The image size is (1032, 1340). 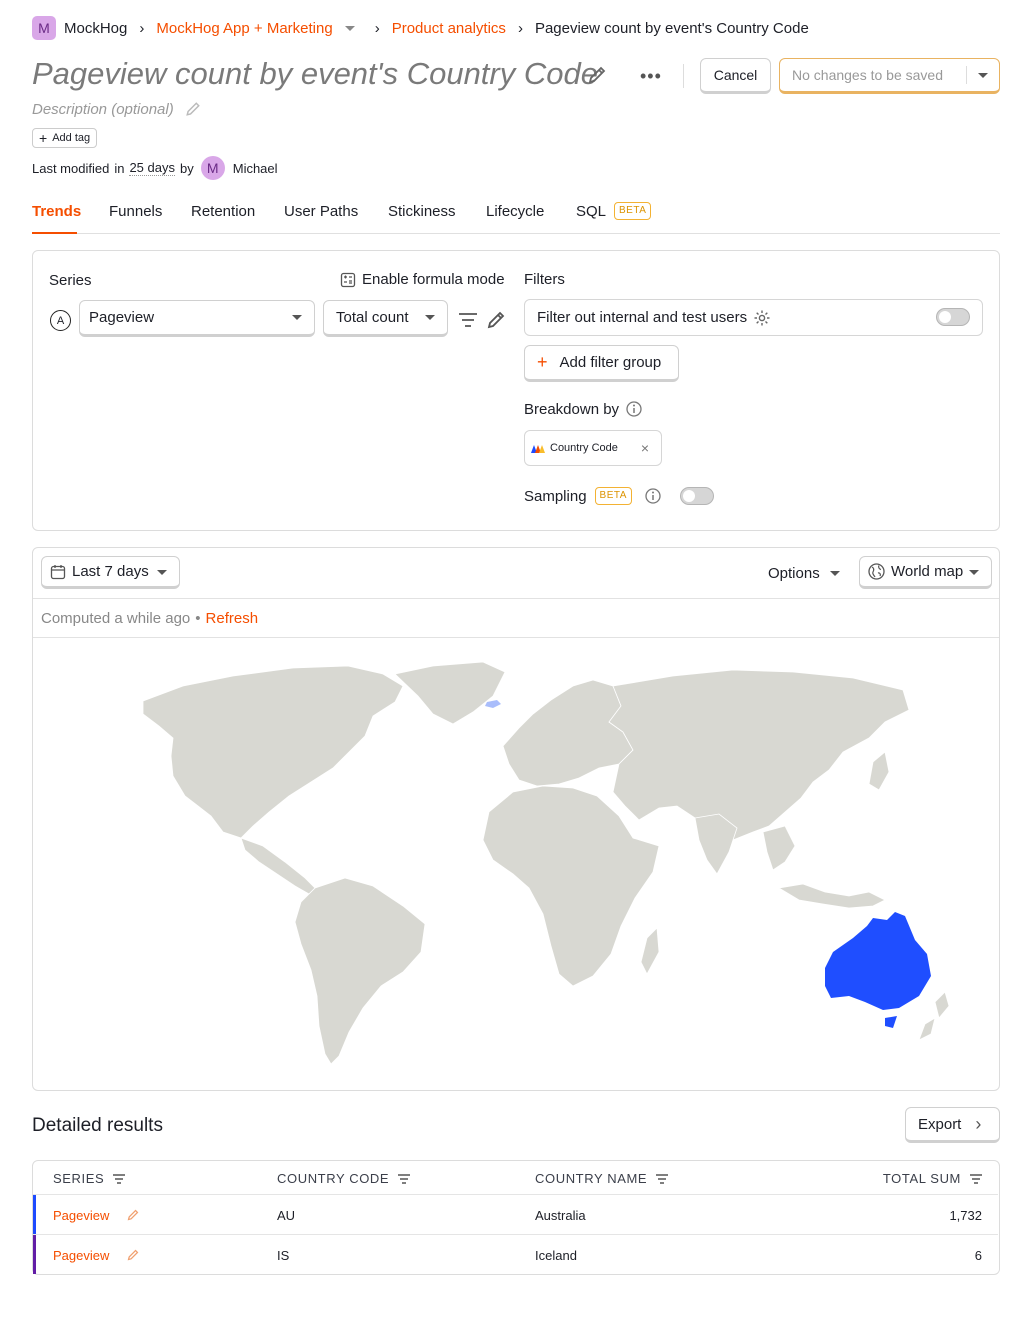 I want to click on tab-stickiness: Stickiness, so click(x=422, y=211).